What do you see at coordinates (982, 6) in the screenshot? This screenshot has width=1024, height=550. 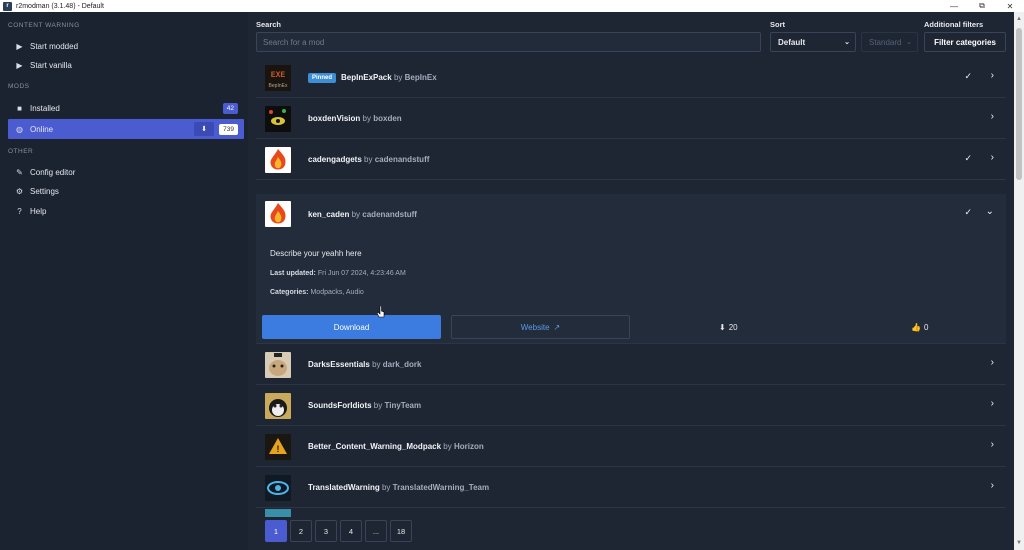 I see `restore-button: ⧉` at bounding box center [982, 6].